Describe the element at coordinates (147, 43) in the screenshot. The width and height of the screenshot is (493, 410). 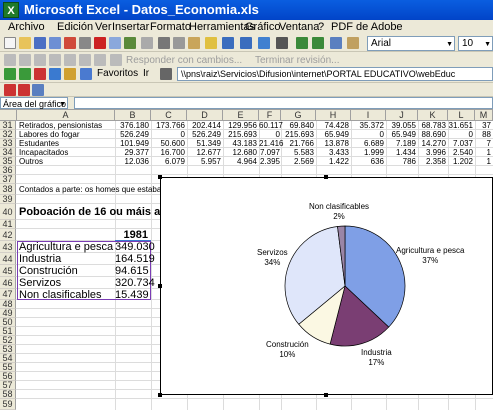
I see `research-icon` at that location.